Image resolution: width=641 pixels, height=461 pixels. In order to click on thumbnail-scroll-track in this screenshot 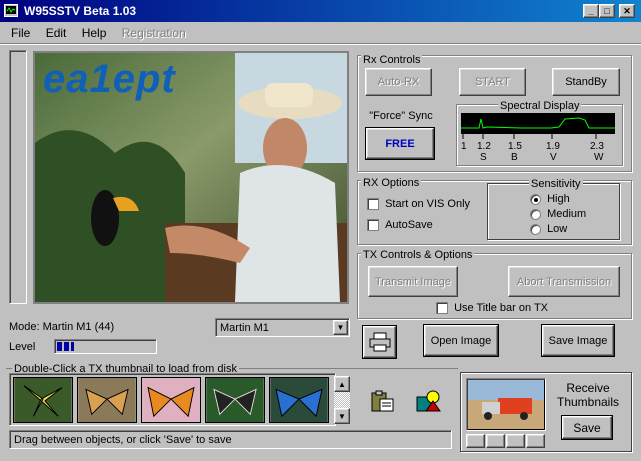, I will do `click(342, 400)`.